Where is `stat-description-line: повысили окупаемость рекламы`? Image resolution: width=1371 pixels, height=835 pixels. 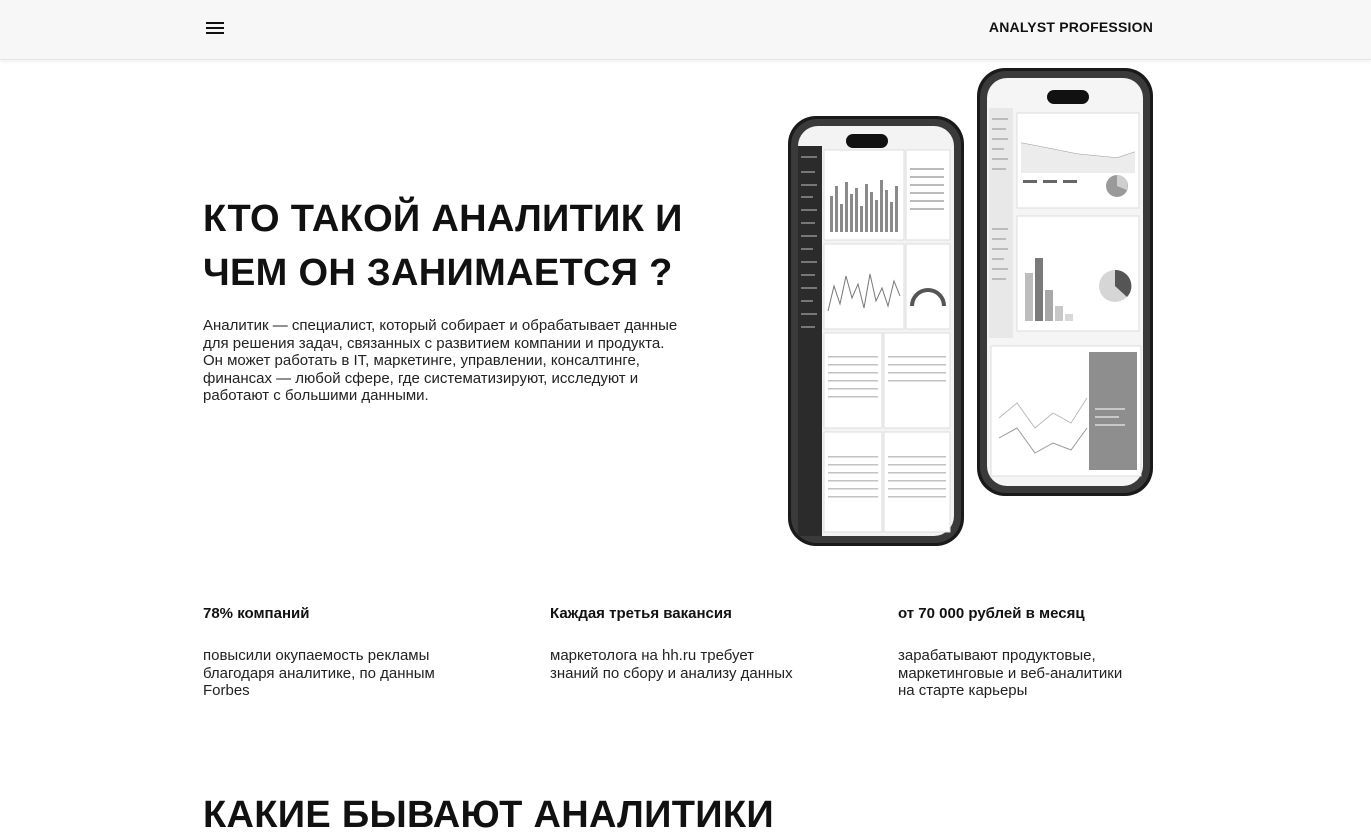
stat-description-line: повысили окупаемость рекламы is located at coordinates (316, 655).